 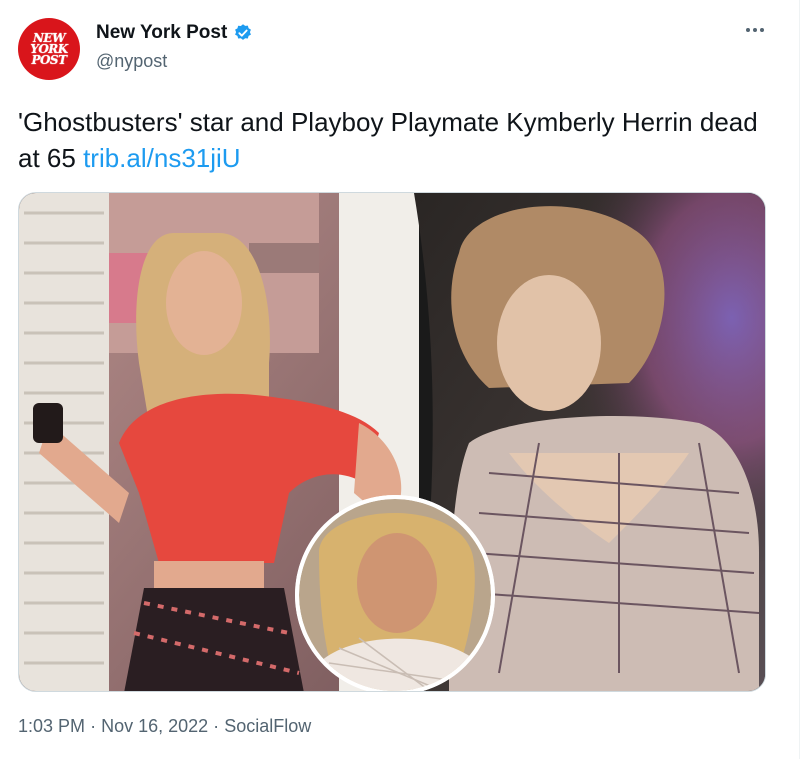 What do you see at coordinates (755, 30) in the screenshot?
I see `more-options-icon` at bounding box center [755, 30].